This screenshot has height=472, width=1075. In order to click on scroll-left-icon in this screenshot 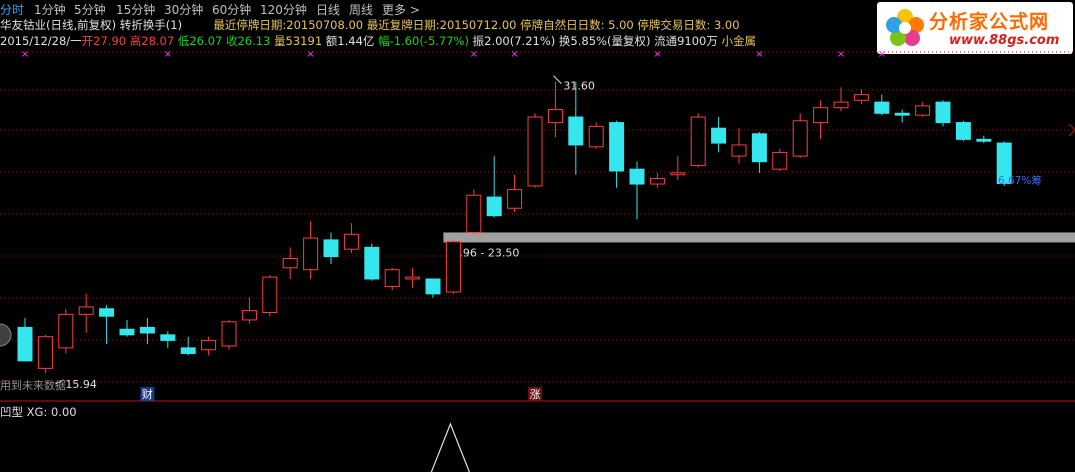, I will do `click(6, 335)`.